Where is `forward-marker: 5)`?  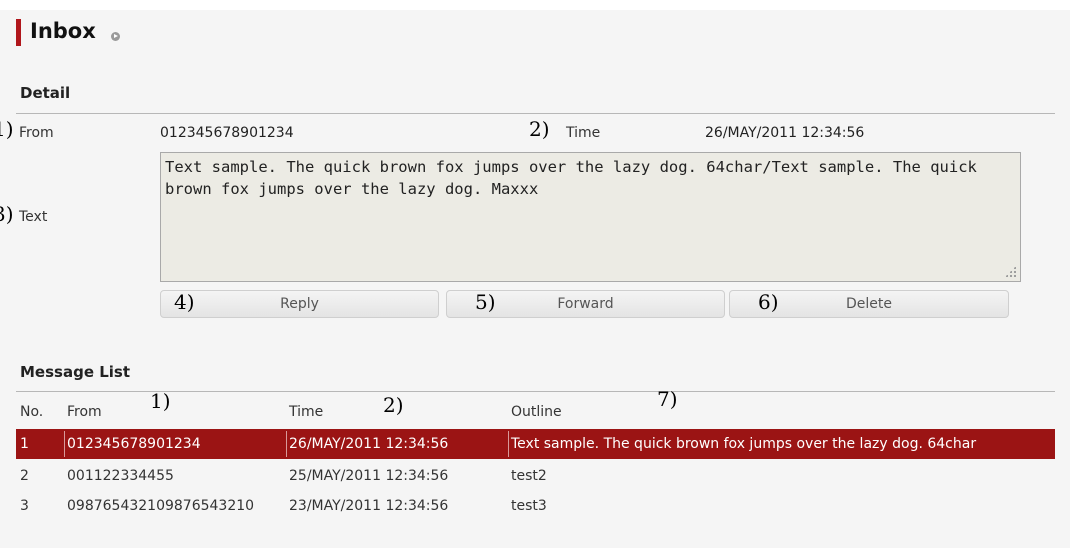 forward-marker: 5) is located at coordinates (485, 302).